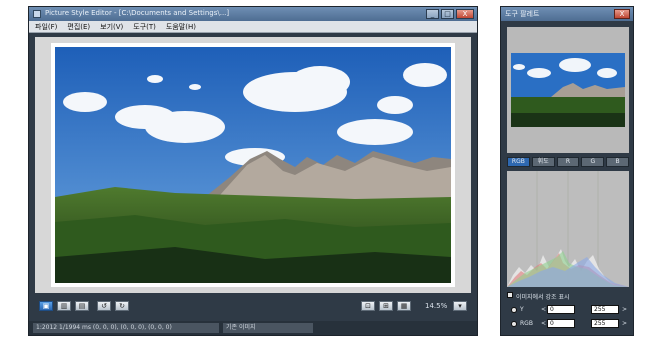  I want to click on menu-edit: 편집(E), so click(78, 26).